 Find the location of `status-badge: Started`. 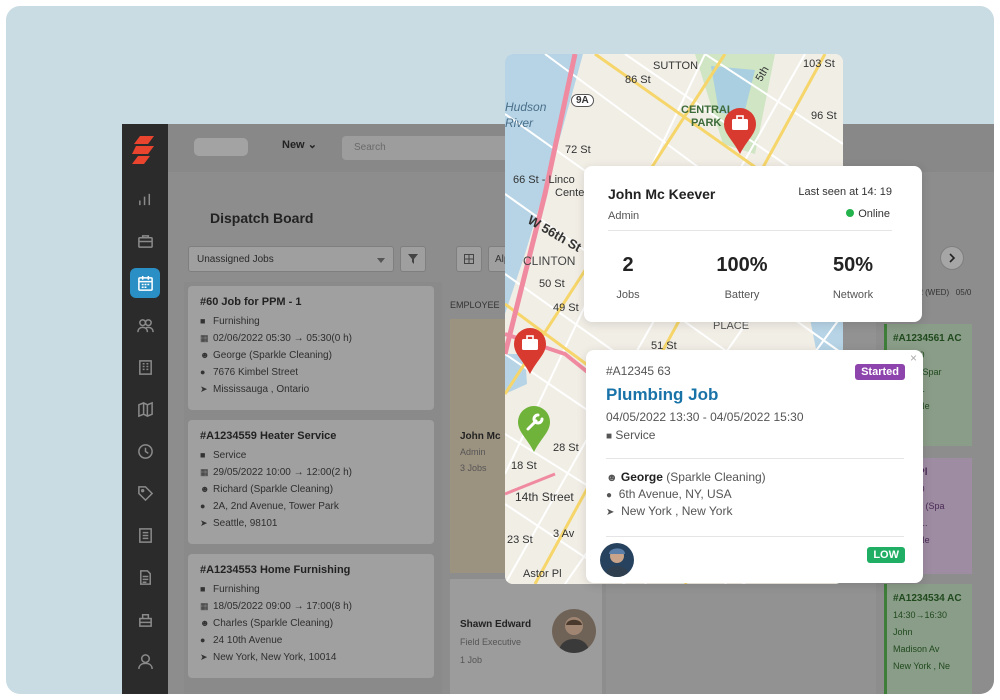

status-badge: Started is located at coordinates (880, 372).